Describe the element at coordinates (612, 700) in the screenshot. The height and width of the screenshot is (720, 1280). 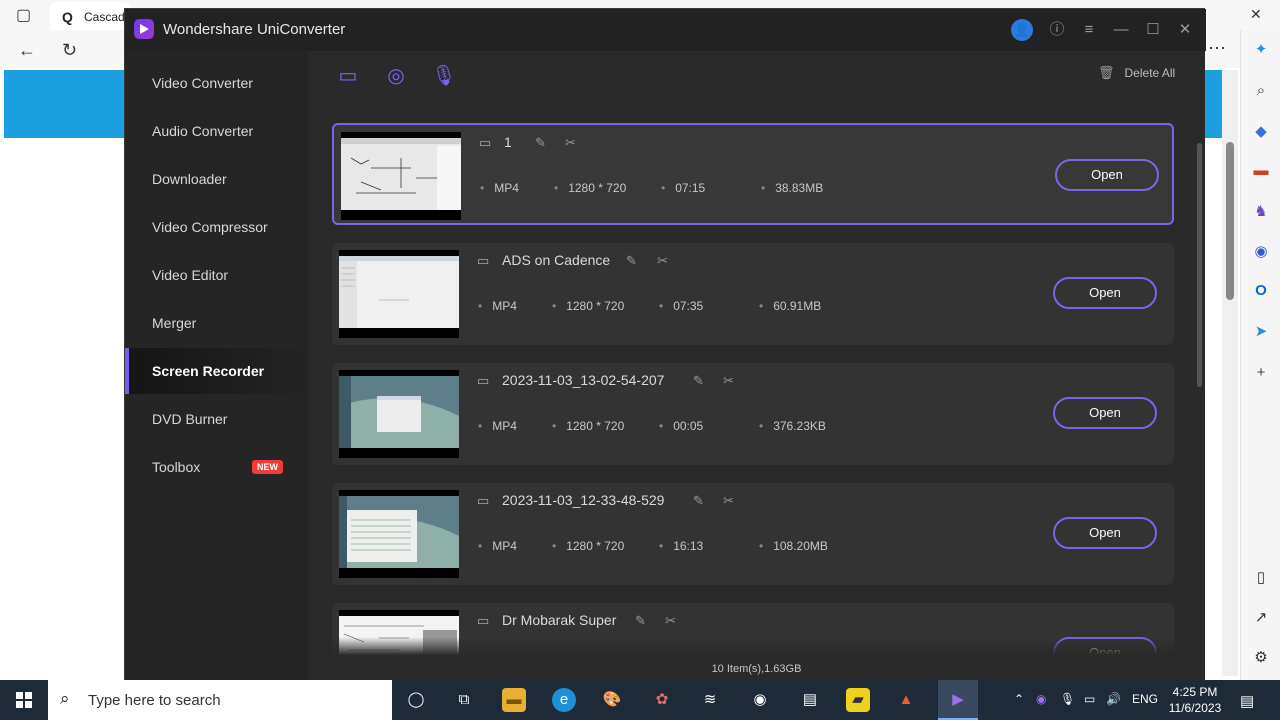
I see `paint-icon: 🎨` at that location.